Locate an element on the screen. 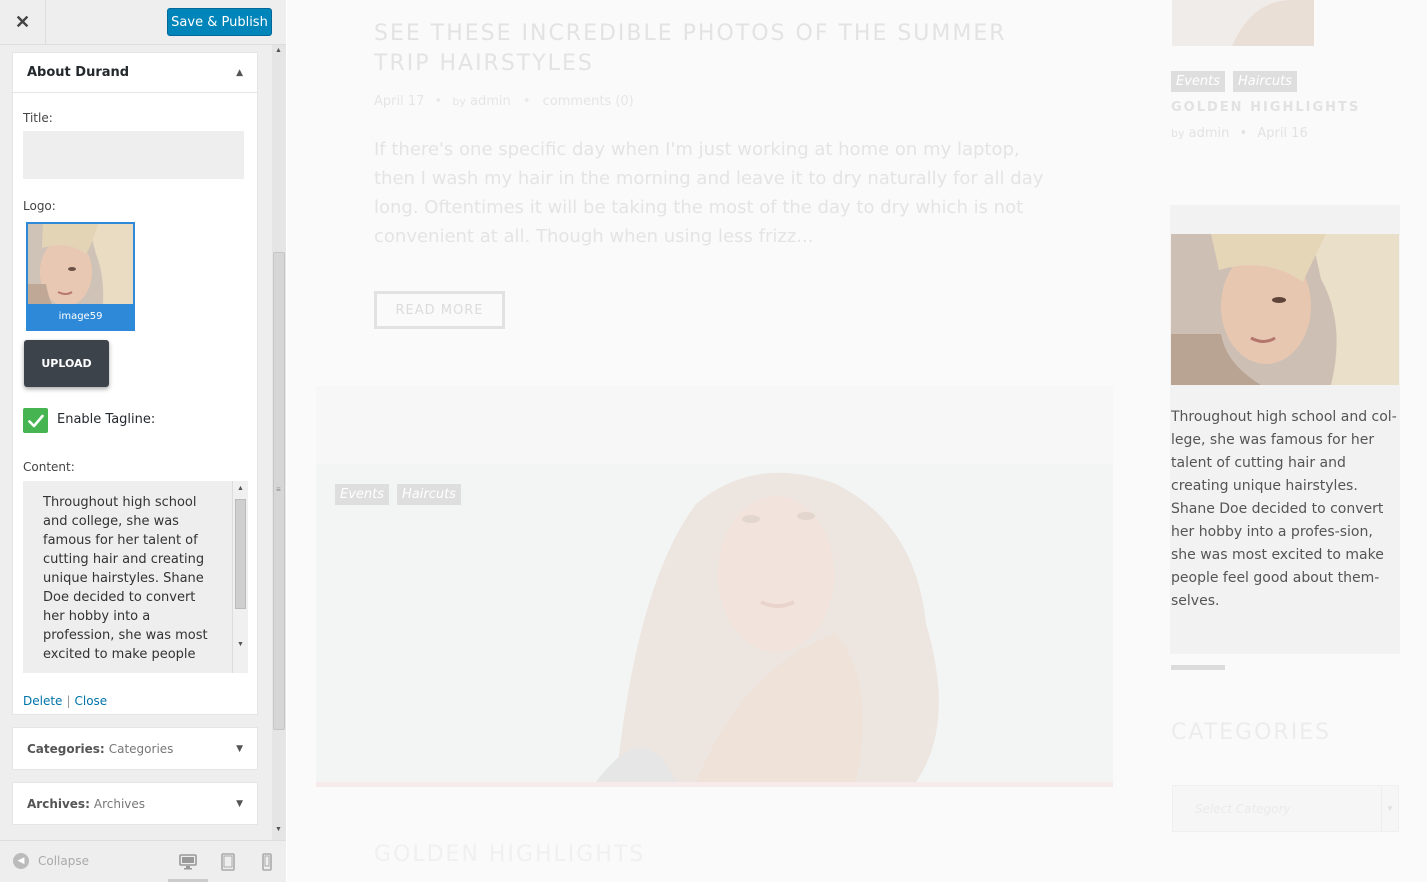 Image resolution: width=1427 pixels, height=882 pixels. rc-tag-haircuts: Haircuts is located at coordinates (1265, 81).